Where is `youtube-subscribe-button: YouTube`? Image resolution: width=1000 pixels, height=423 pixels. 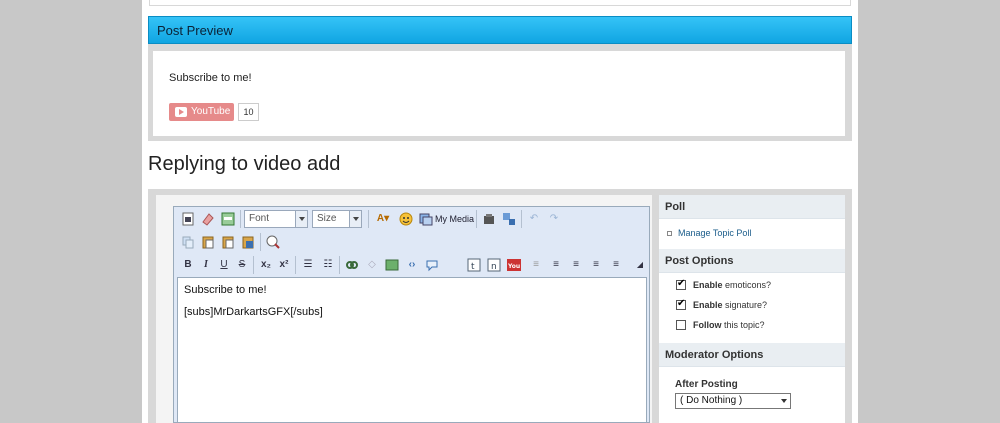 youtube-subscribe-button: YouTube is located at coordinates (201, 112).